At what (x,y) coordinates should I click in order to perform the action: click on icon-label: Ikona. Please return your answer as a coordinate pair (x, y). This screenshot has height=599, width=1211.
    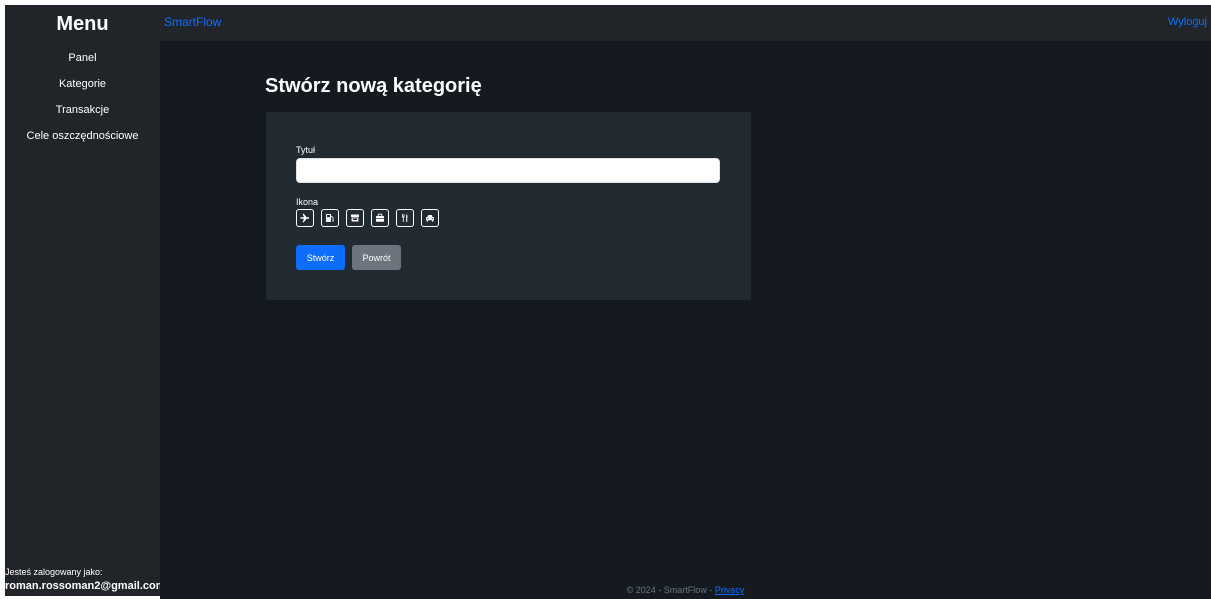
    Looking at the image, I should click on (307, 202).